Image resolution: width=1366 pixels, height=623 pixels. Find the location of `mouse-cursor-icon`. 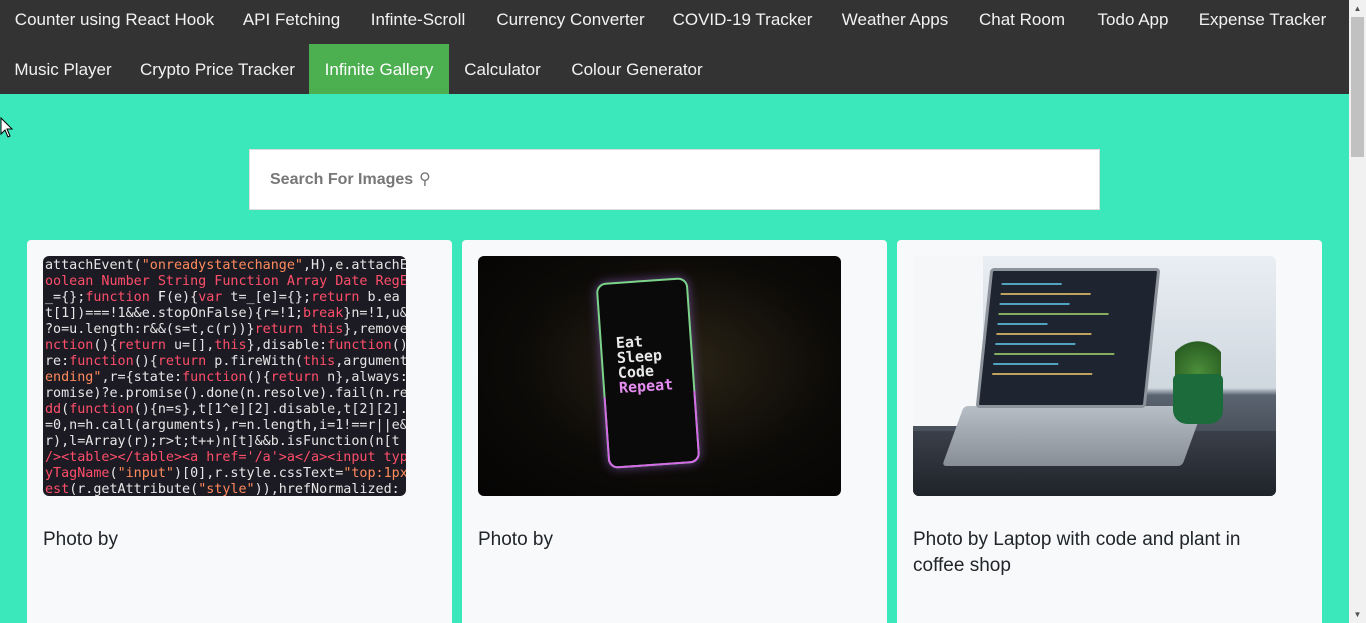

mouse-cursor-icon is located at coordinates (7, 127).